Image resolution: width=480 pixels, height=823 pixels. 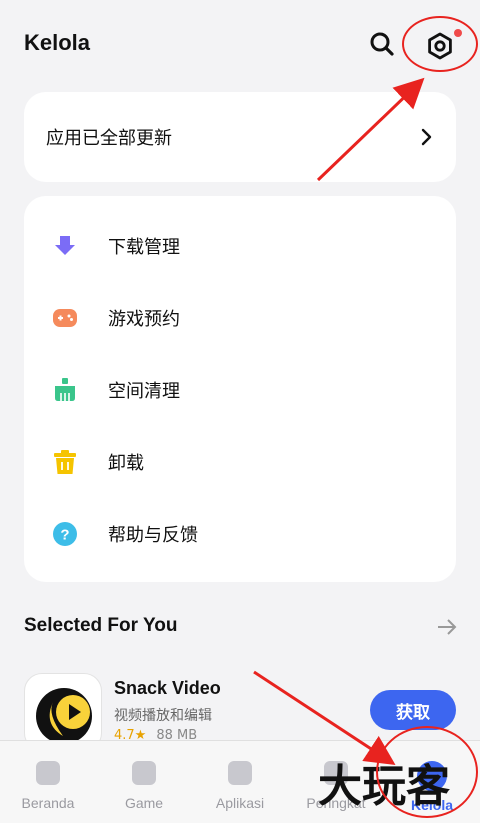 I want to click on section-title: Selected For You, so click(x=101, y=625).